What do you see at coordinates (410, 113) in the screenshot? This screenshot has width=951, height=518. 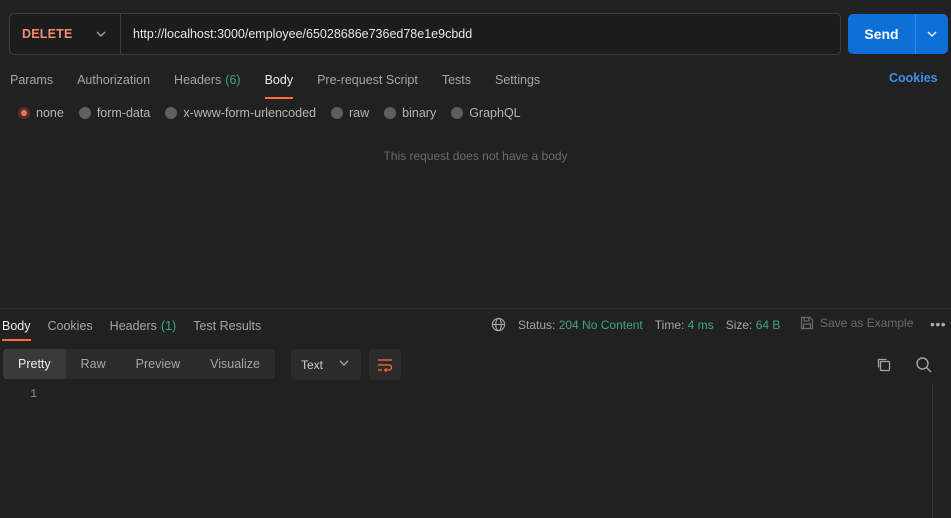 I see `radio-binary: binary` at bounding box center [410, 113].